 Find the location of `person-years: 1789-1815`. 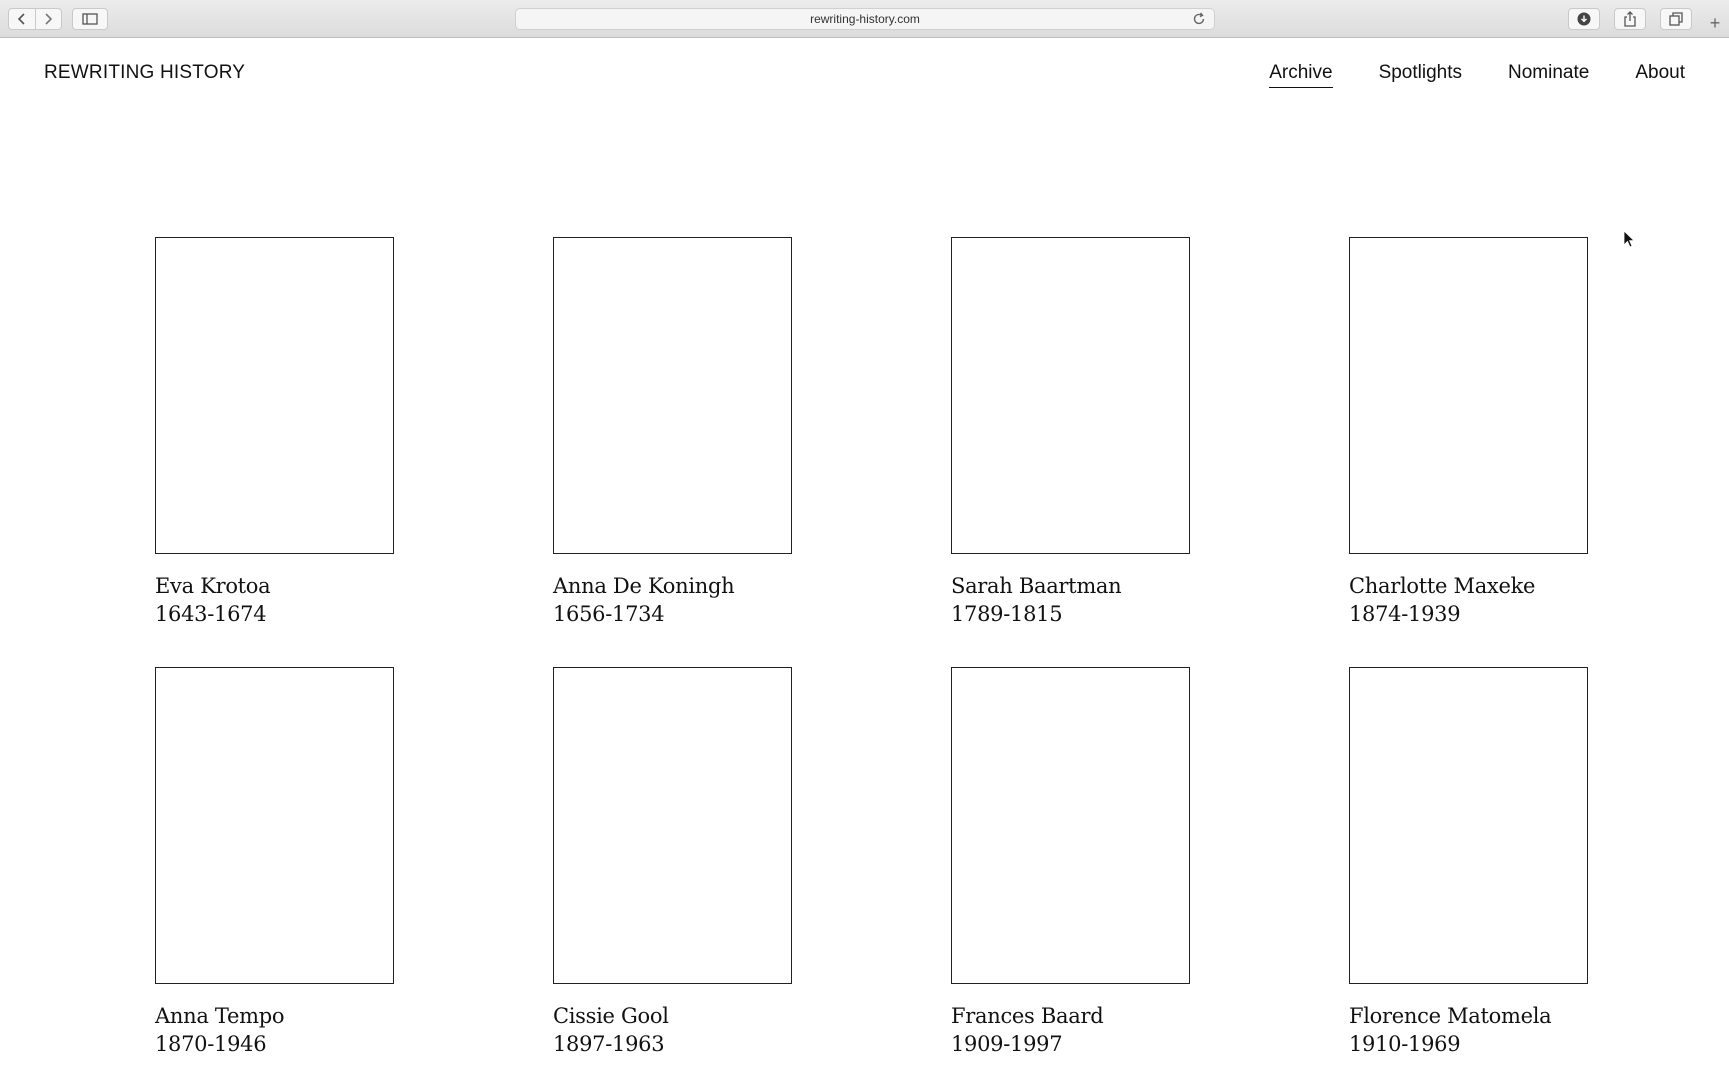

person-years: 1789-1815 is located at coordinates (1007, 614).